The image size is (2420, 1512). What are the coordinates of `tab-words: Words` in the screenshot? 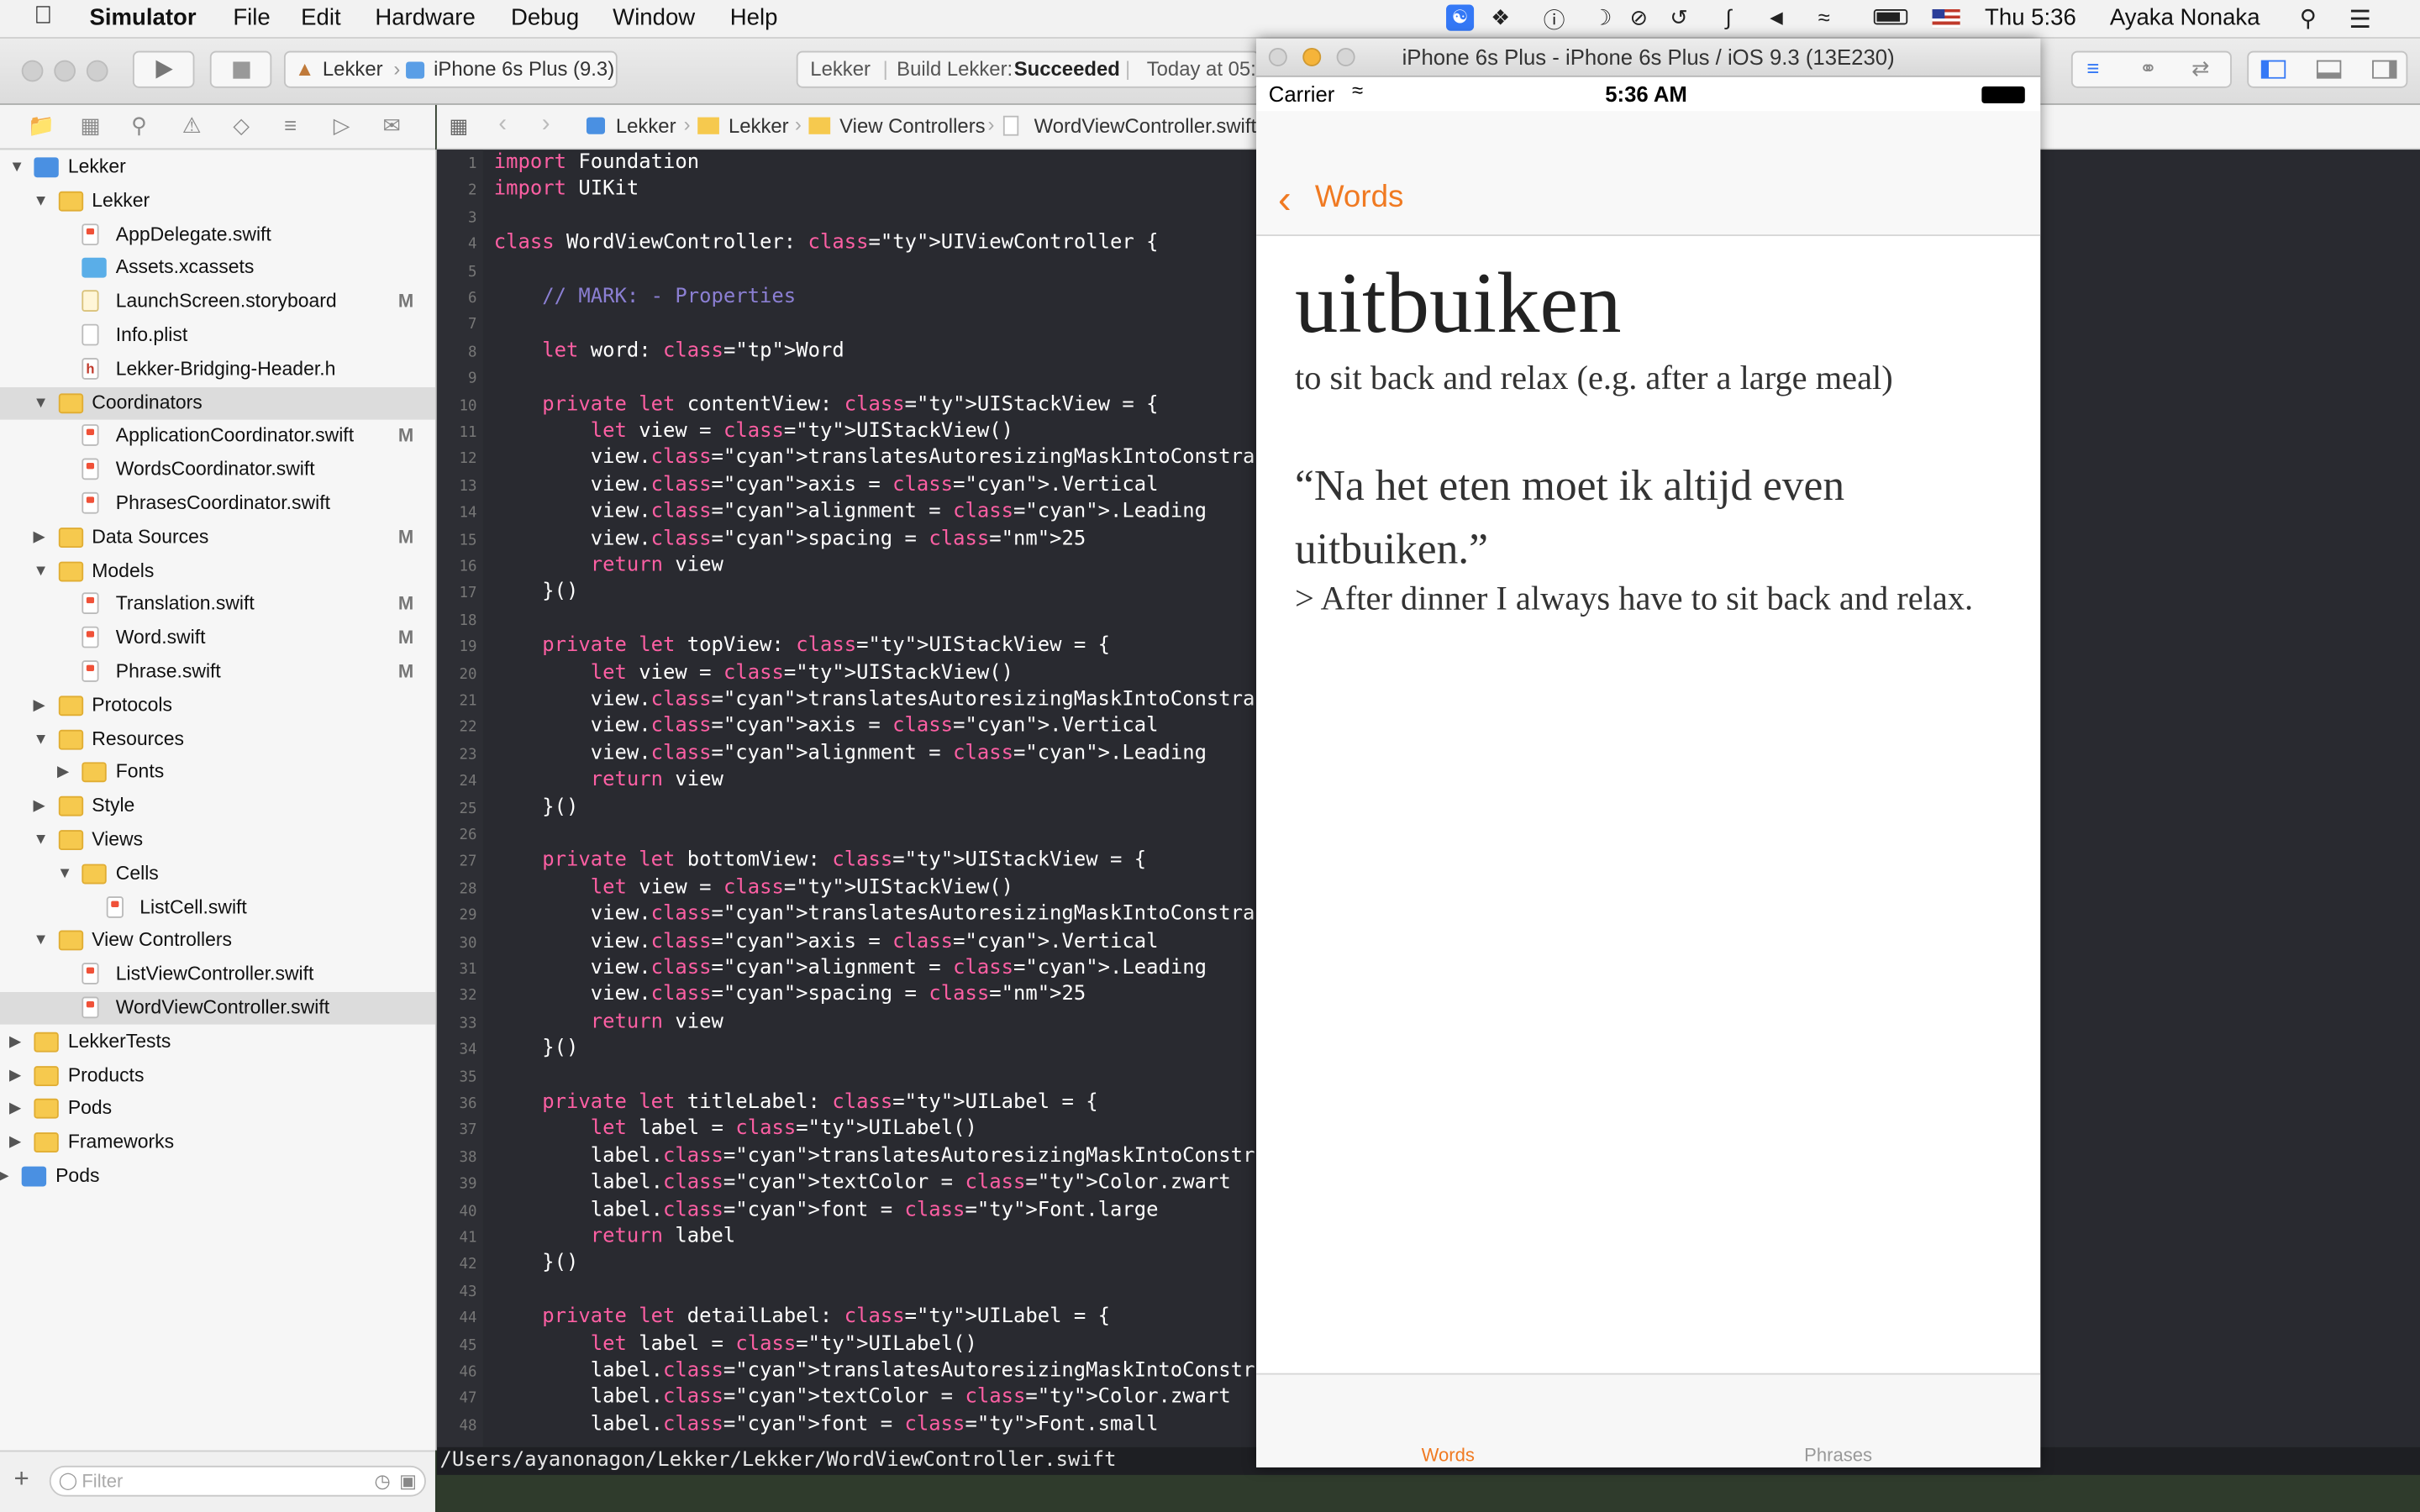 It's located at (1448, 1455).